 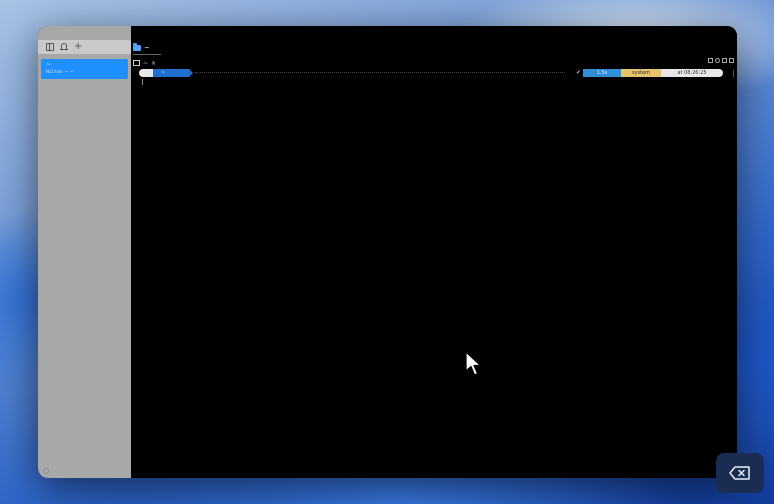 I want to click on prompt-filler, so click(x=380, y=72).